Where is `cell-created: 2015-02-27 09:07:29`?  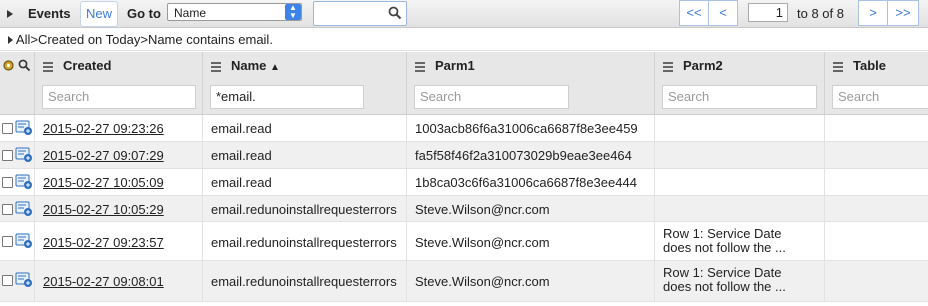
cell-created: 2015-02-27 09:07:29 is located at coordinates (118, 155).